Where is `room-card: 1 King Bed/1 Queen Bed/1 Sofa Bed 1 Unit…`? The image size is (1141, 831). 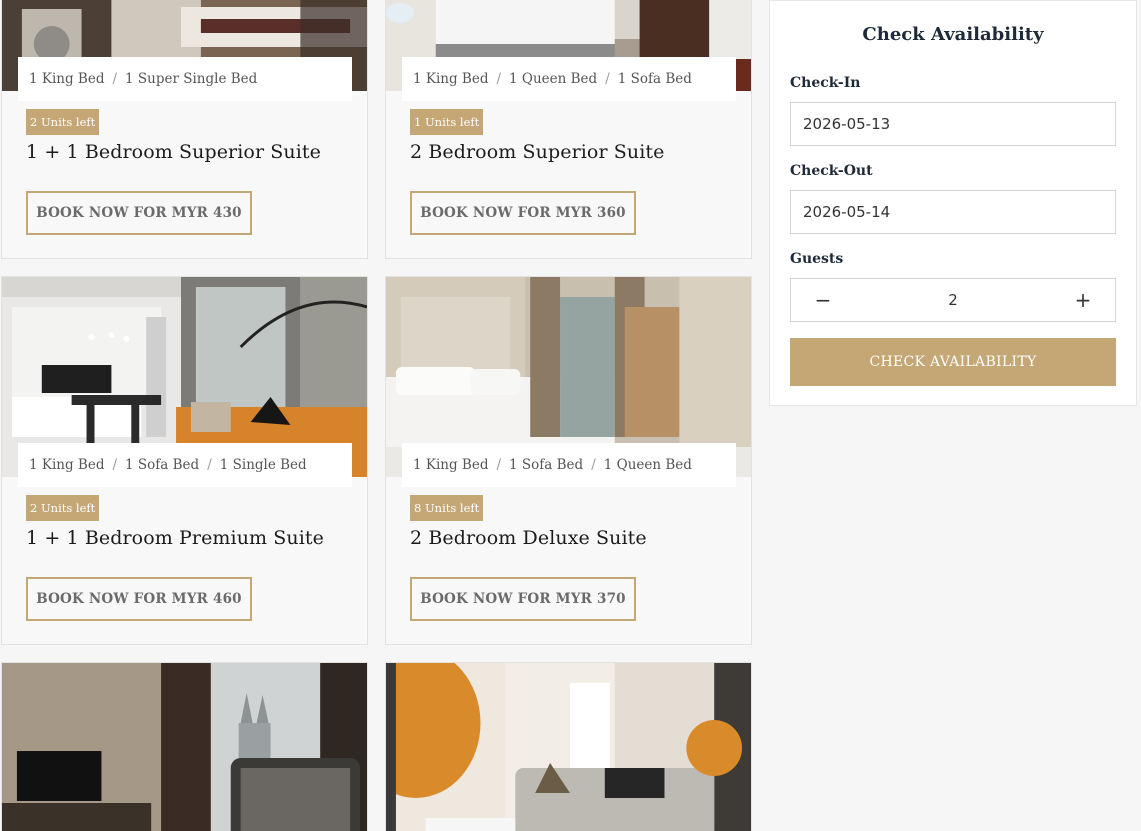 room-card: 1 King Bed/1 Queen Bed/1 Sofa Bed 1 Unit… is located at coordinates (568, 129).